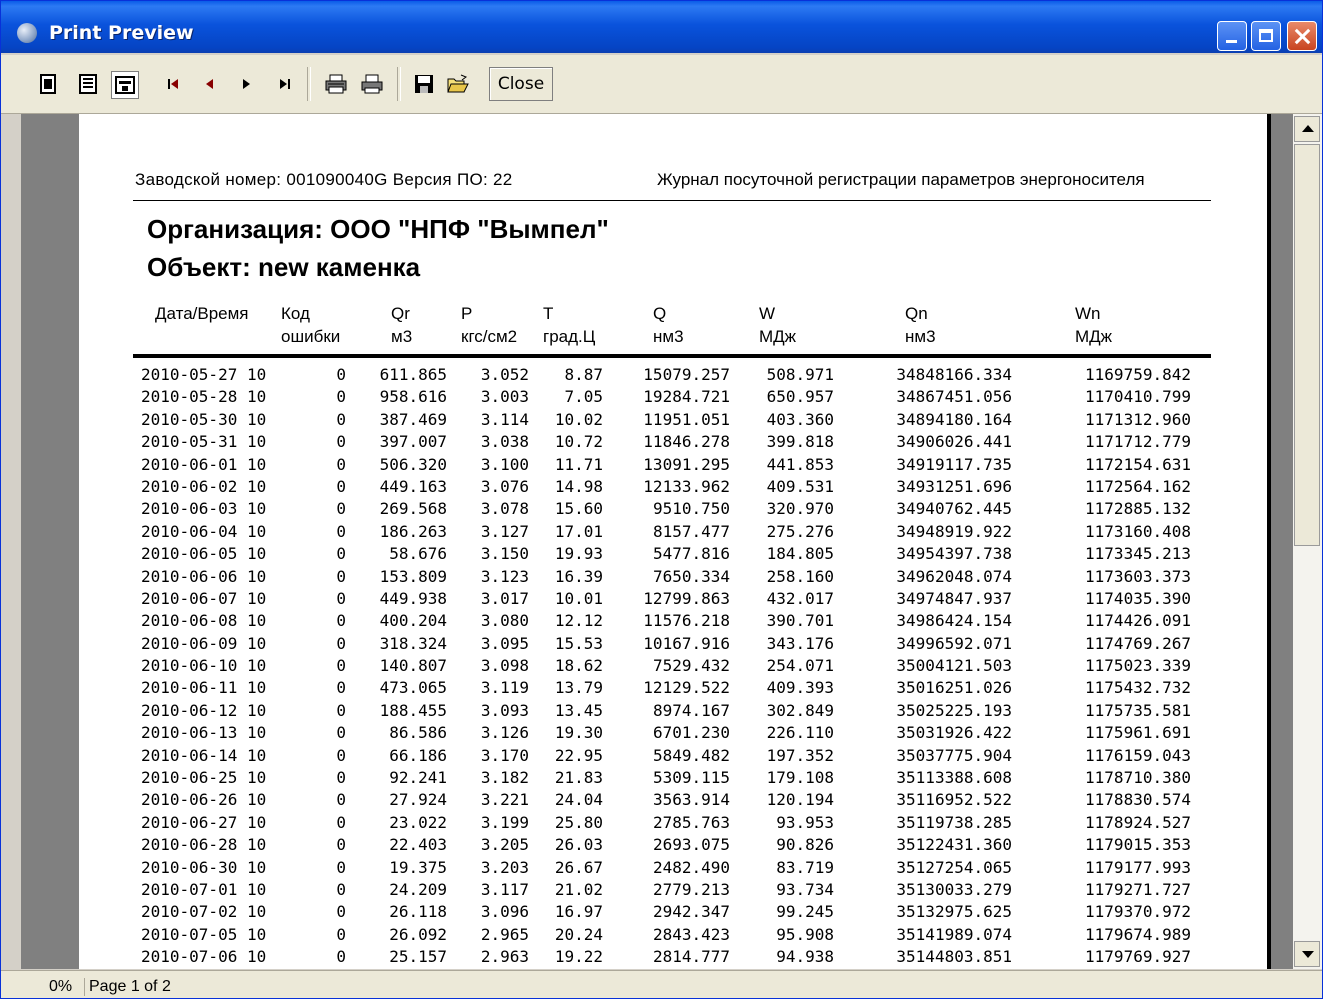  Describe the element at coordinates (336, 84) in the screenshot. I see `print-setup-icon` at that location.